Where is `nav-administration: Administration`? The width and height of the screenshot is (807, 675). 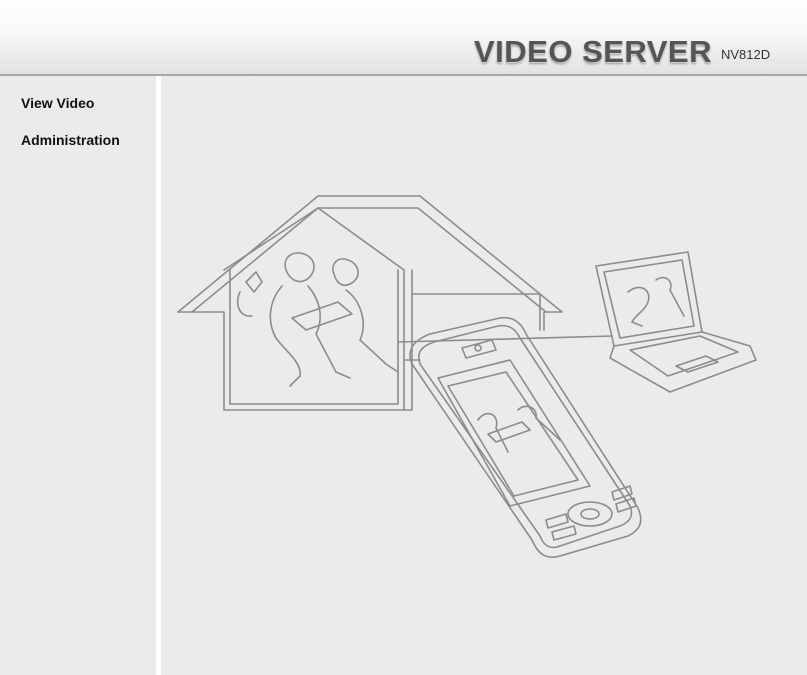 nav-administration: Administration is located at coordinates (70, 140).